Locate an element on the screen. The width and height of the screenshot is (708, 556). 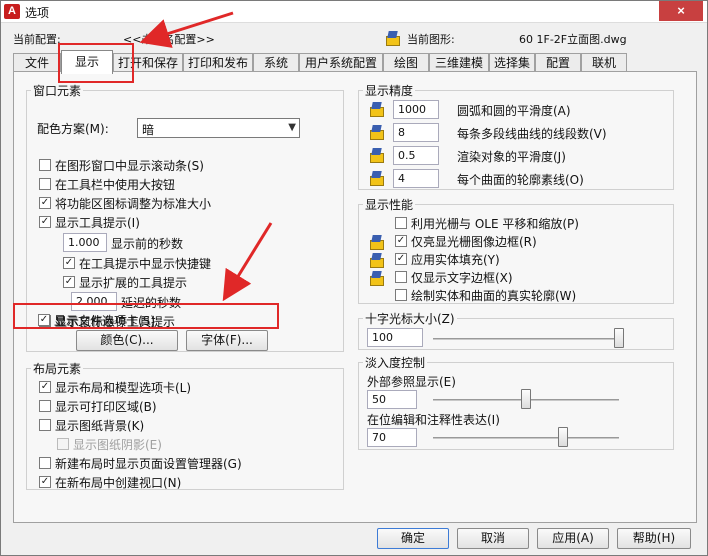
autocad-logo-icon: A is located at coordinates (12, 11).